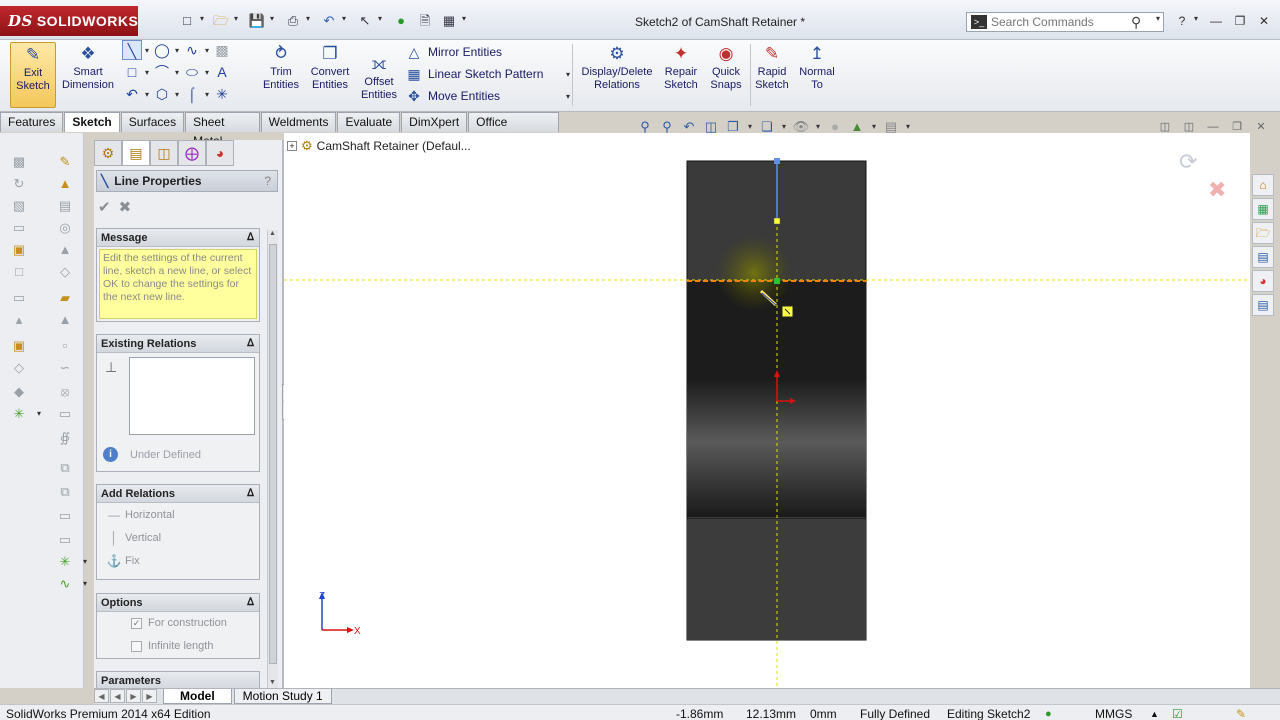  Describe the element at coordinates (365, 21) in the screenshot. I see `select-arrow-icon: ↖` at that location.